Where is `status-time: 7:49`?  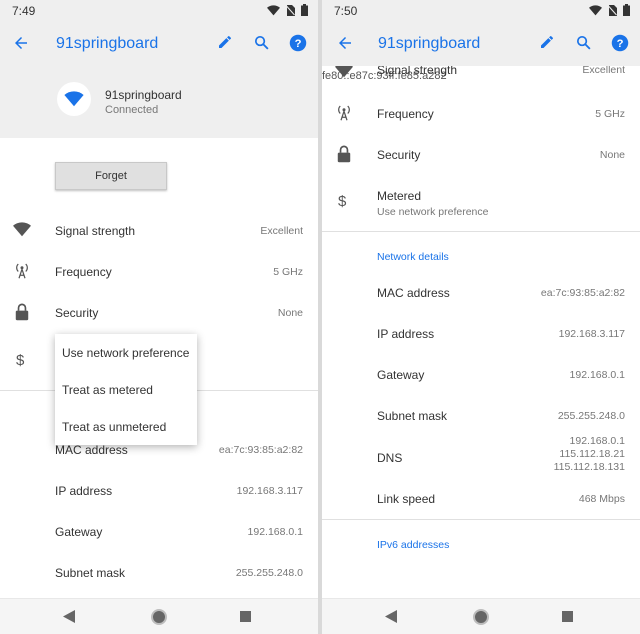 status-time: 7:49 is located at coordinates (24, 11).